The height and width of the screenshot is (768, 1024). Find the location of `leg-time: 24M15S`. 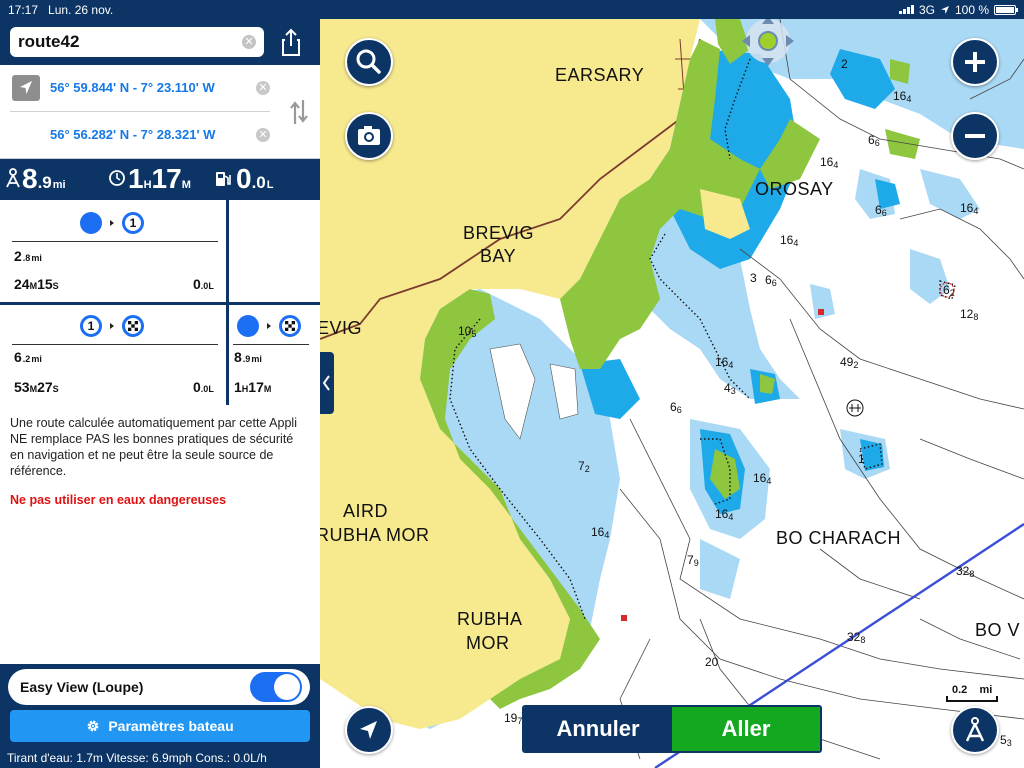

leg-time: 24M15S is located at coordinates (36, 284).